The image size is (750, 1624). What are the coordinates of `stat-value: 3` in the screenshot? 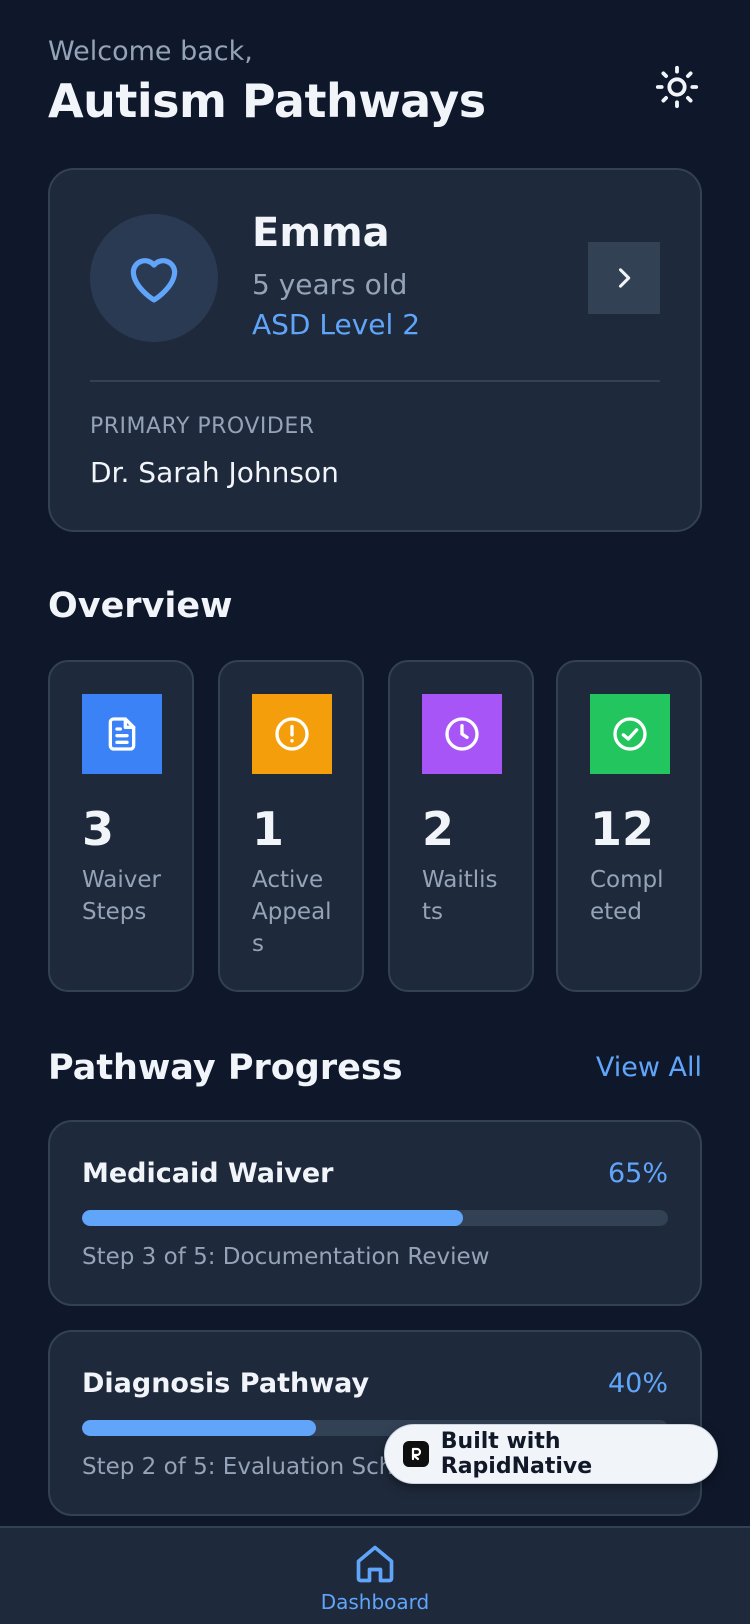 It's located at (98, 829).